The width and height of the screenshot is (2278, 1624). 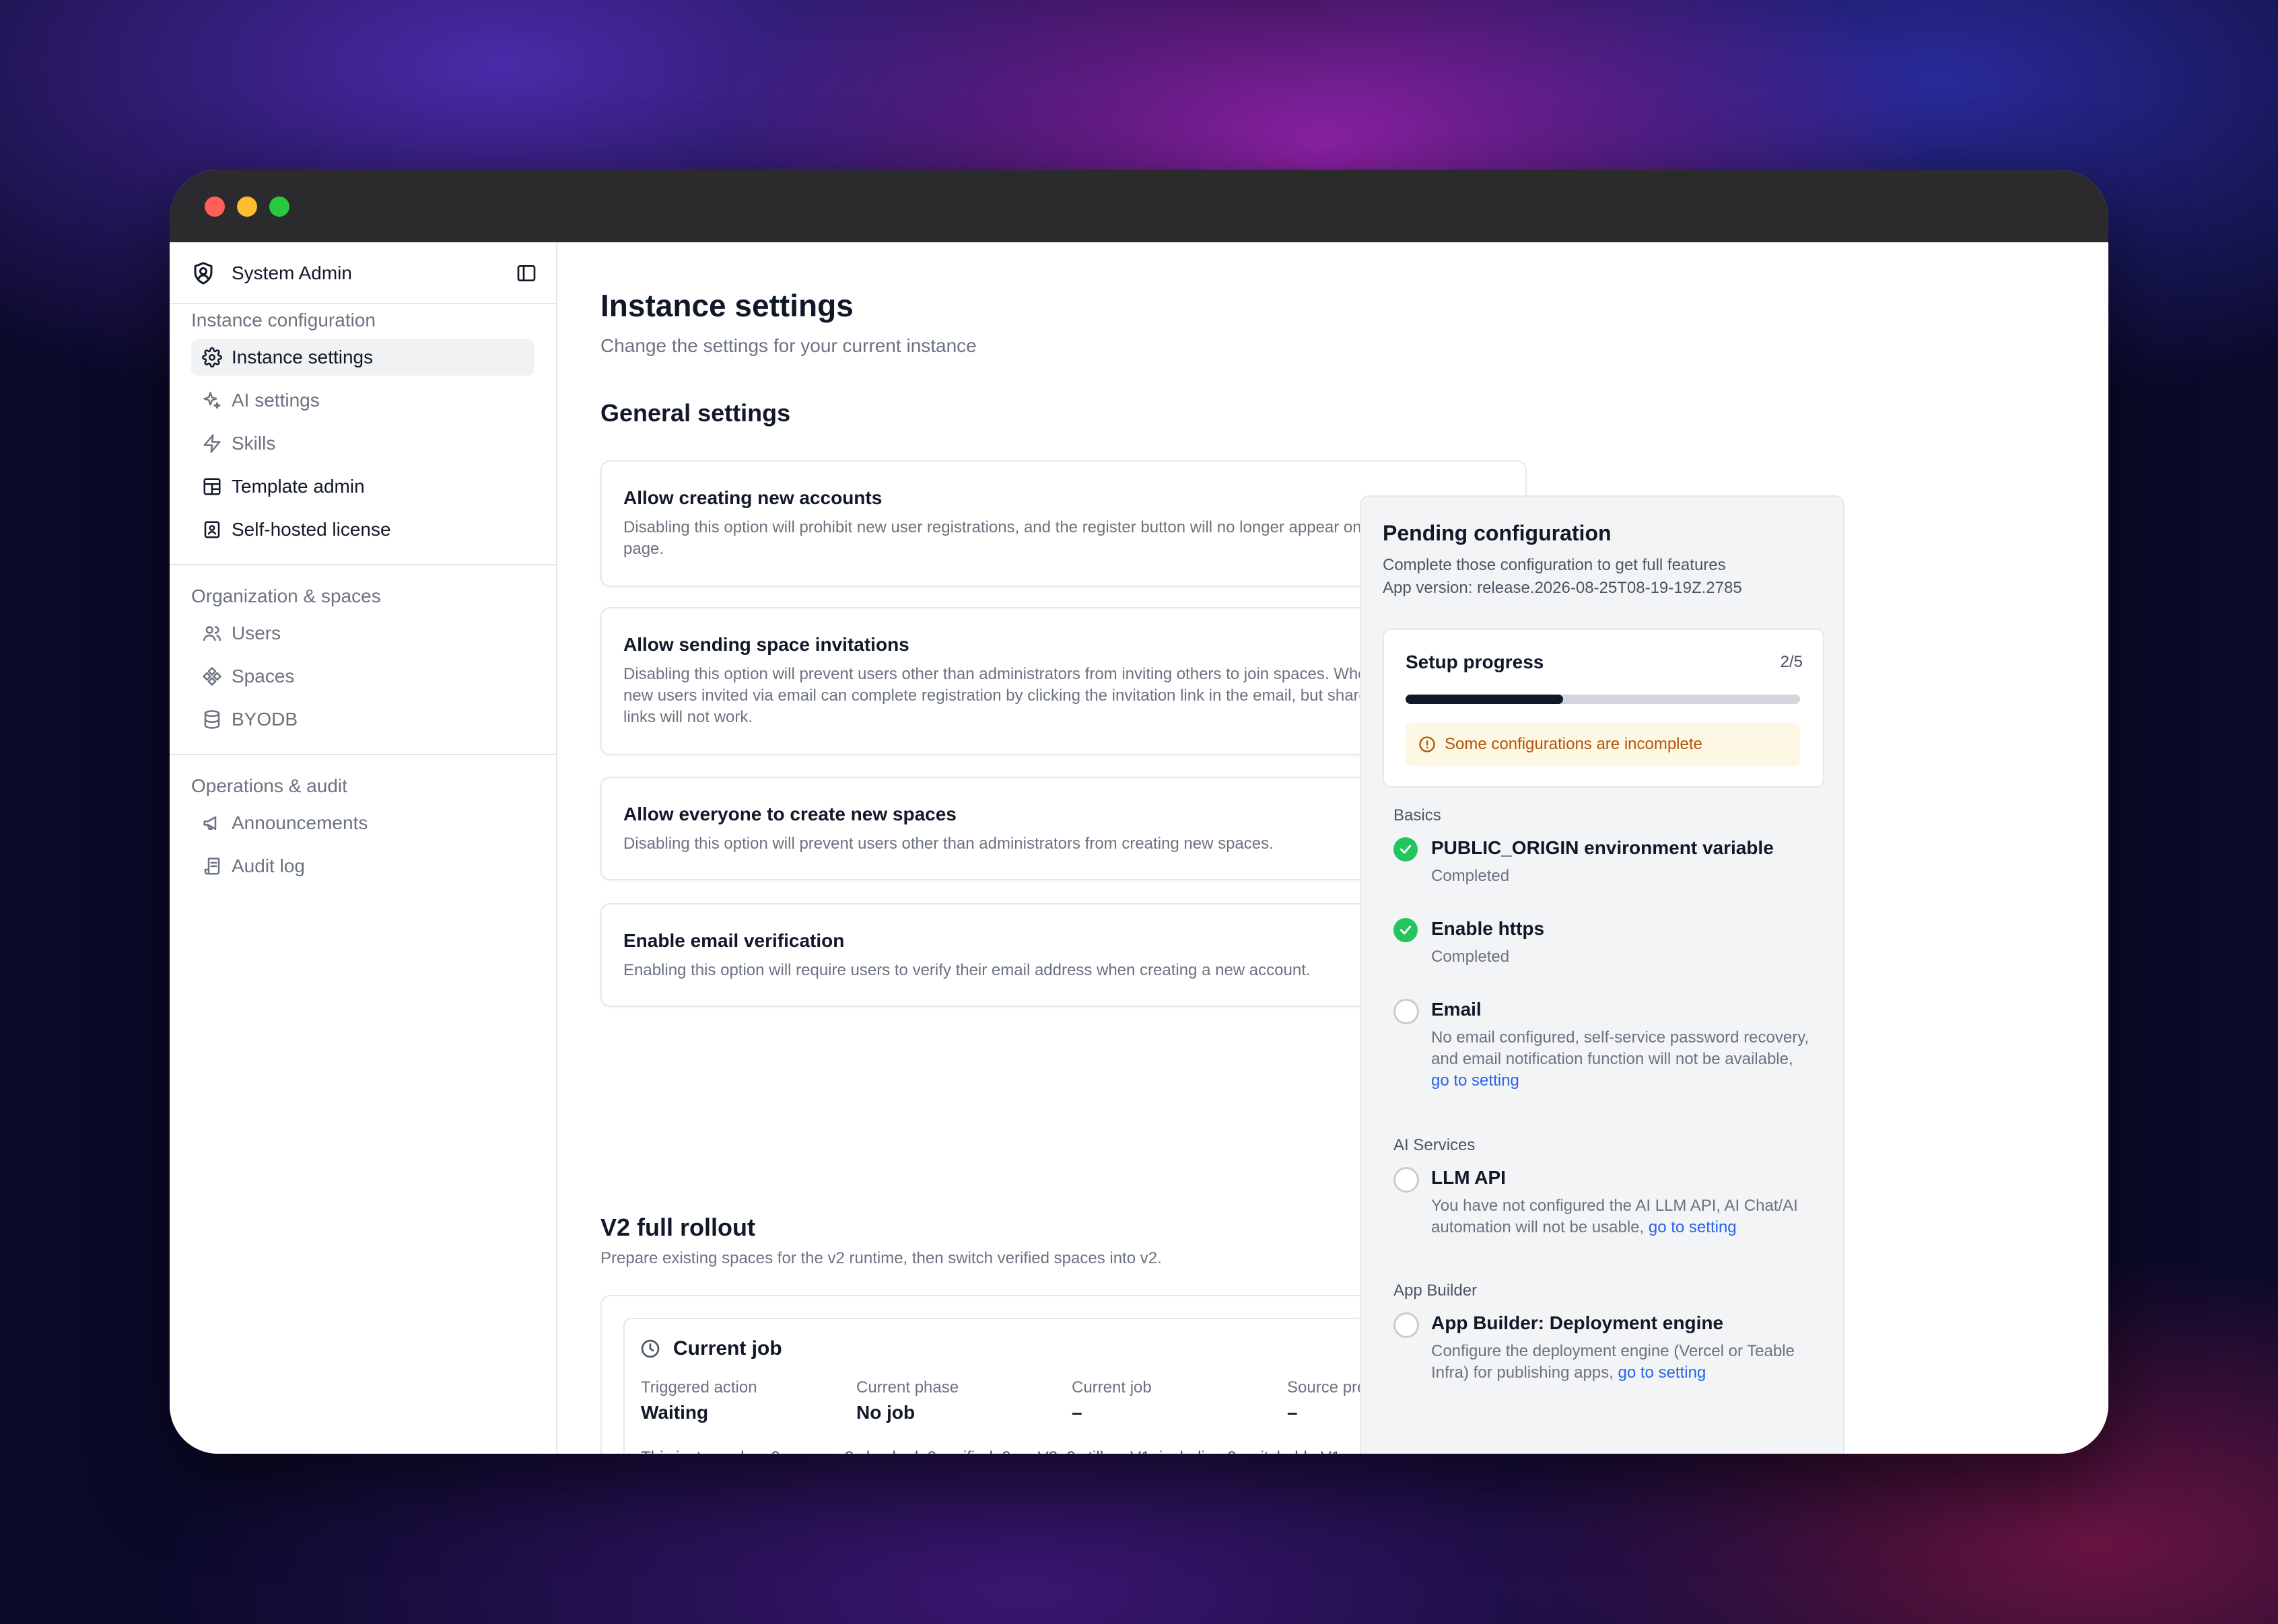 I want to click on setup-progress-fill, so click(x=1485, y=699).